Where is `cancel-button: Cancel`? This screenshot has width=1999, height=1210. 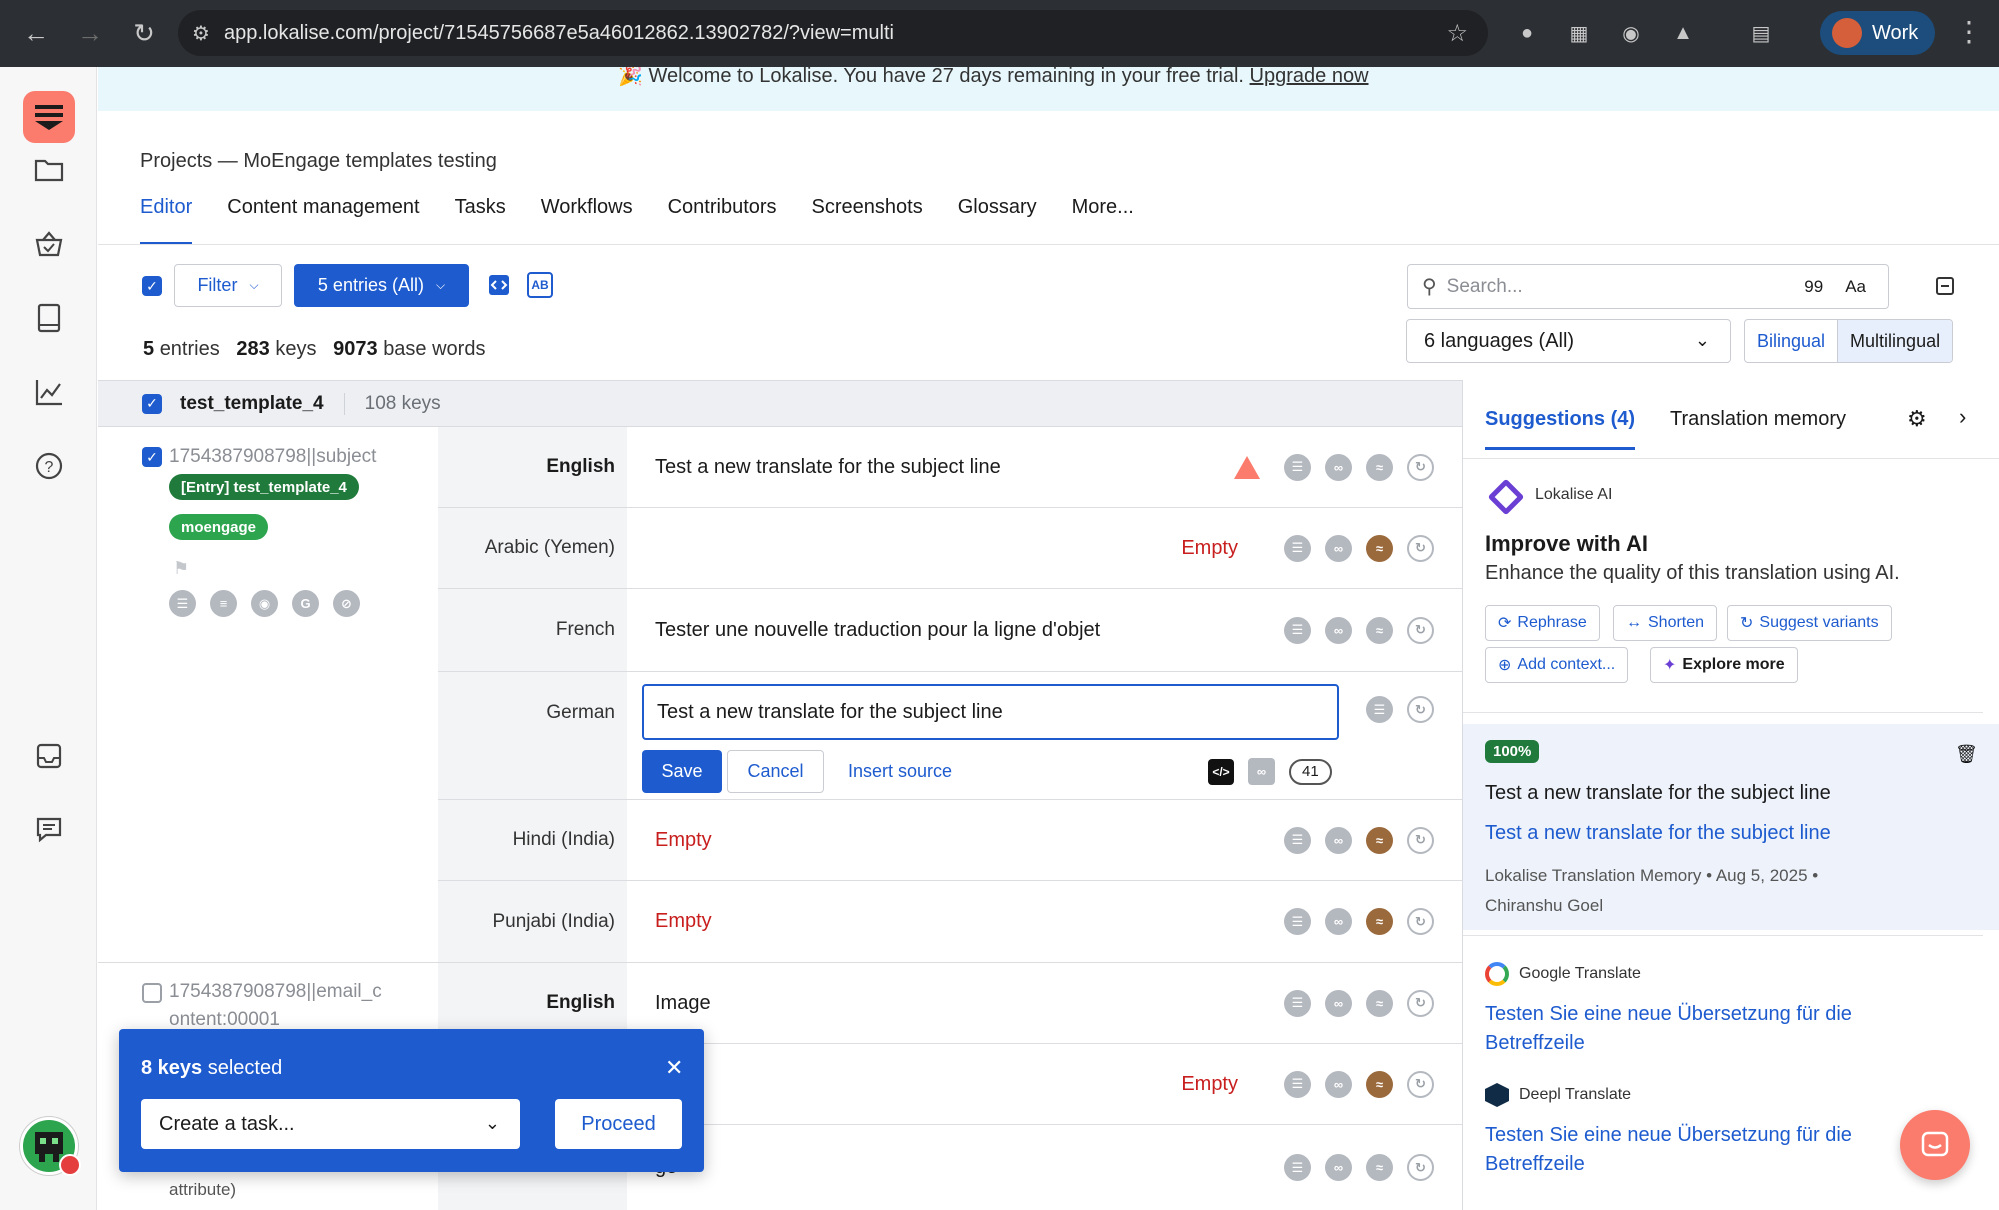
cancel-button: Cancel is located at coordinates (775, 771).